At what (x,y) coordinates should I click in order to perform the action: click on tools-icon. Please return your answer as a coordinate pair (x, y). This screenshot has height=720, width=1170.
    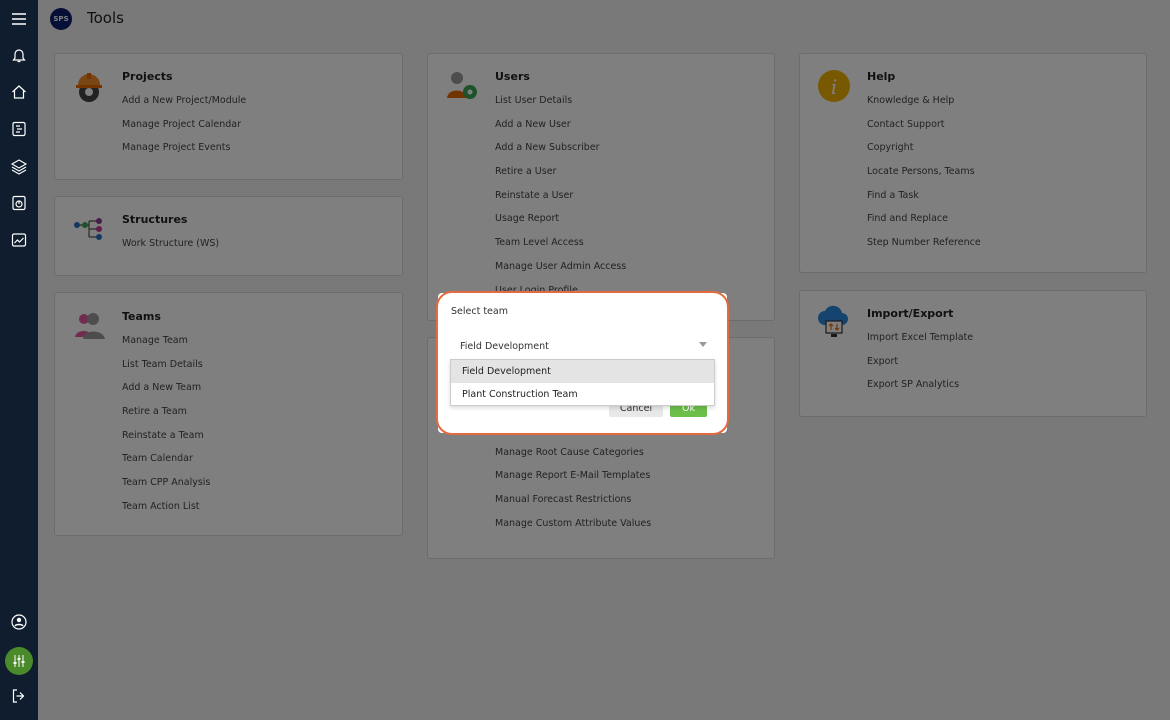
    Looking at the image, I should click on (19, 661).